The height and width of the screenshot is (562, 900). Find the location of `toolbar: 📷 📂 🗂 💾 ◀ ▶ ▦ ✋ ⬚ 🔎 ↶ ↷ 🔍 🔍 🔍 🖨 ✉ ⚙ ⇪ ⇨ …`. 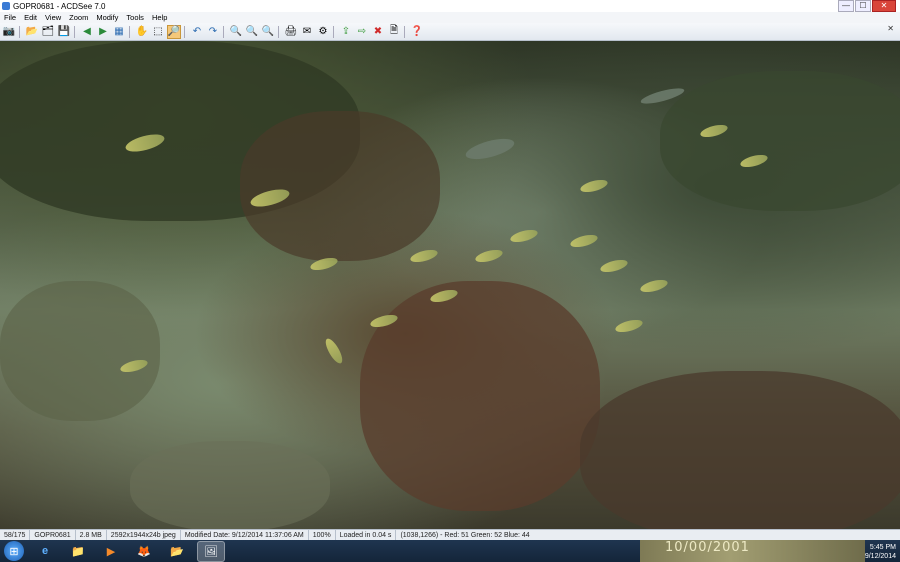

toolbar: 📷 📂 🗂 💾 ◀ ▶ ▦ ✋ ⬚ 🔎 ↶ ↷ 🔍 🔍 🔍 🖨 ✉ ⚙ ⇪ ⇨ … is located at coordinates (450, 32).